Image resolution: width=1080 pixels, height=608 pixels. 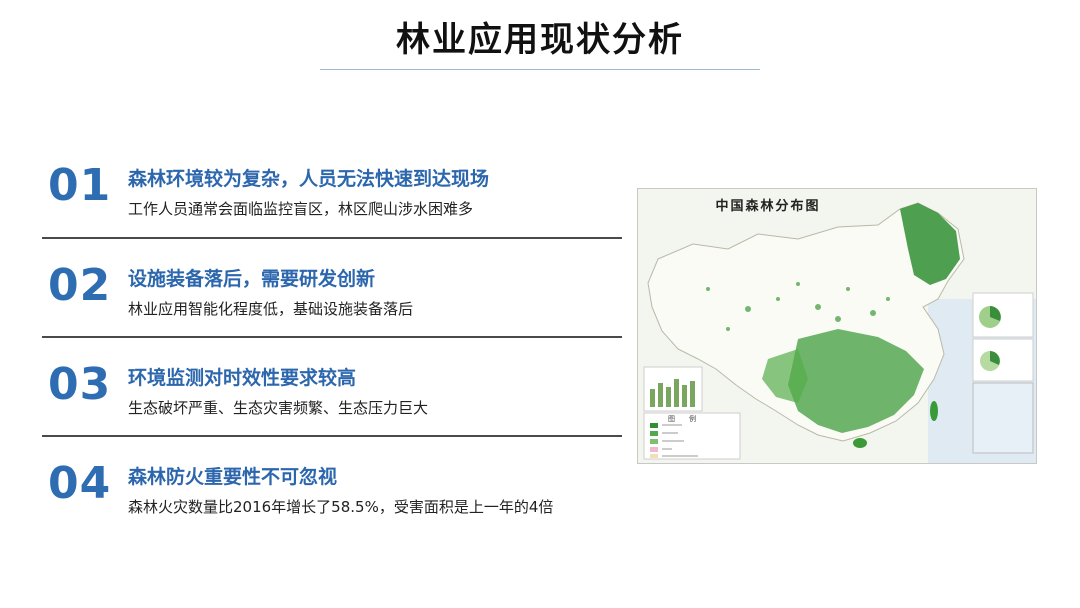 What do you see at coordinates (332, 397) in the screenshot?
I see `list-item-03: 03 环境监测对时效性要求较高 生态破坏严重、生态灾害频繁、生态压力巨大` at bounding box center [332, 397].